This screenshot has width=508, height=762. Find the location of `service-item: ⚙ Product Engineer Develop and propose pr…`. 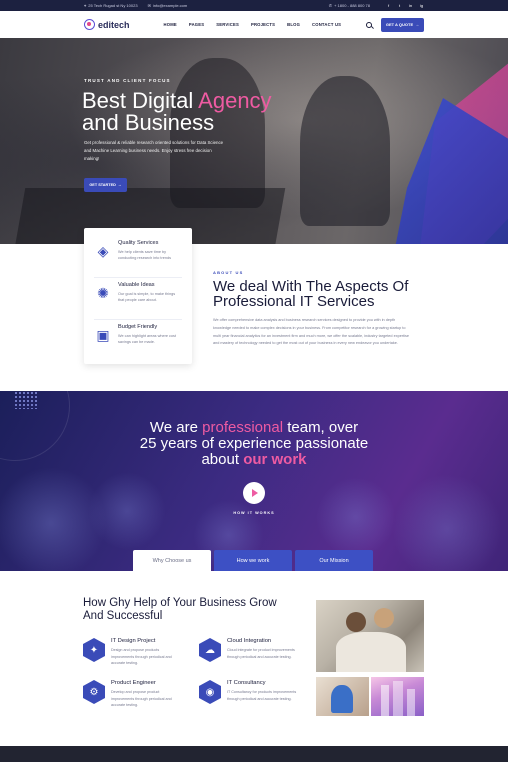

service-item: ⚙ Product Engineer Develop and propose pr… is located at coordinates (133, 694).